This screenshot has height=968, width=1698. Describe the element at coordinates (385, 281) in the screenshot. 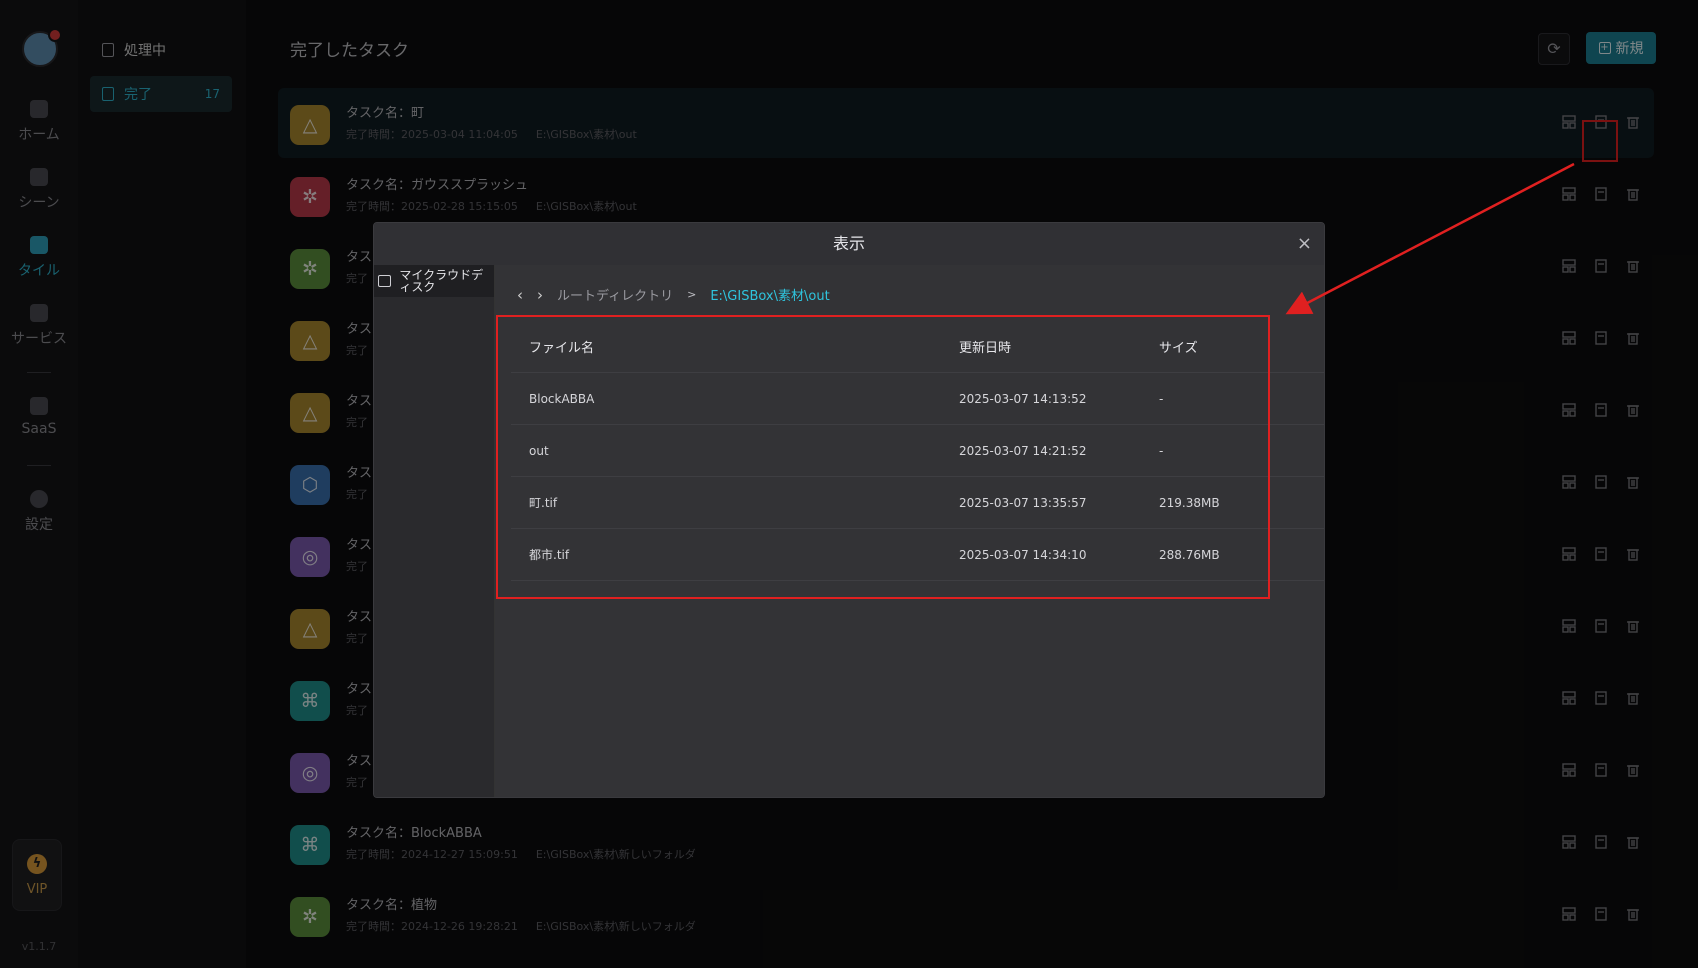

I see `disk-icon` at that location.